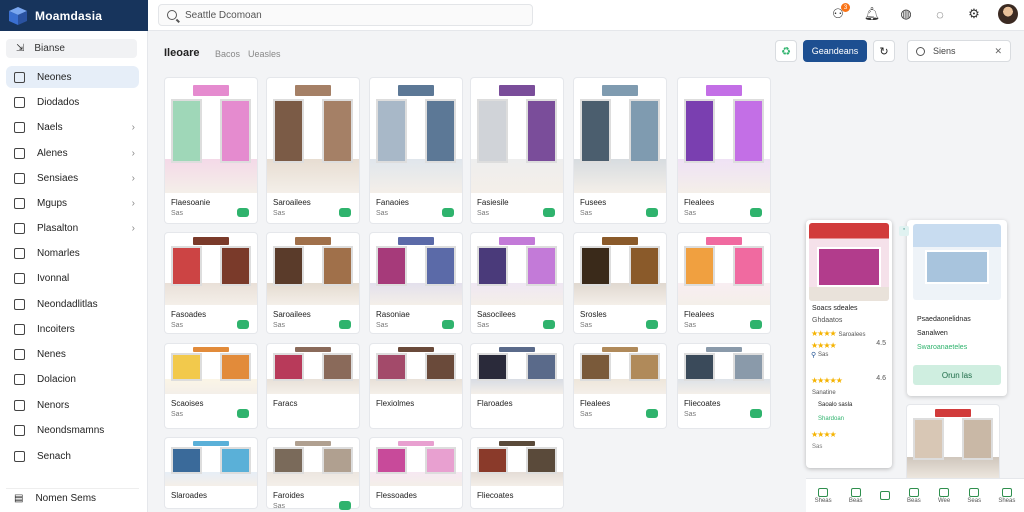 Image resolution: width=1024 pixels, height=512 pixels. What do you see at coordinates (872, 14) in the screenshot?
I see `bell-icon: 🔔︎` at bounding box center [872, 14].